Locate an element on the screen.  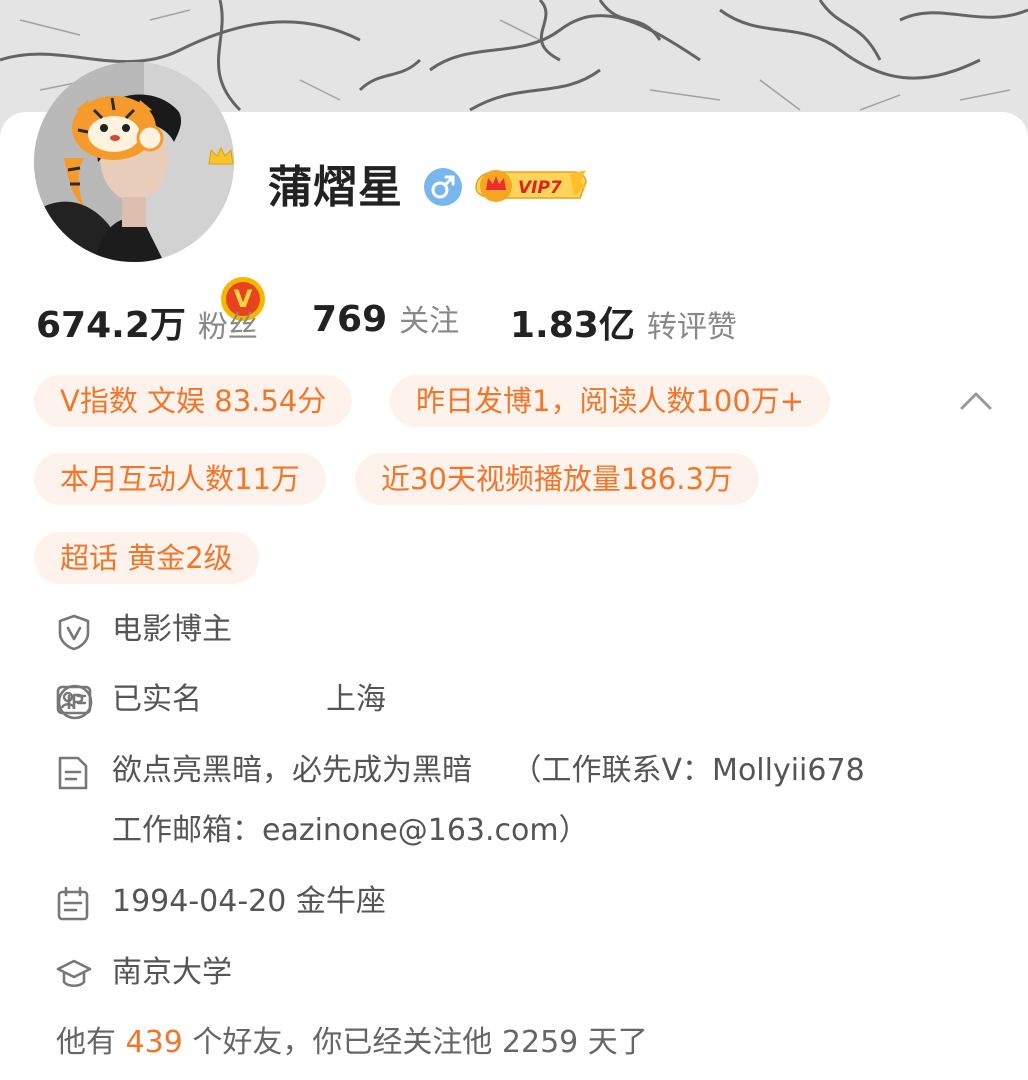
stat-following: 769 关注 is located at coordinates (385, 318).